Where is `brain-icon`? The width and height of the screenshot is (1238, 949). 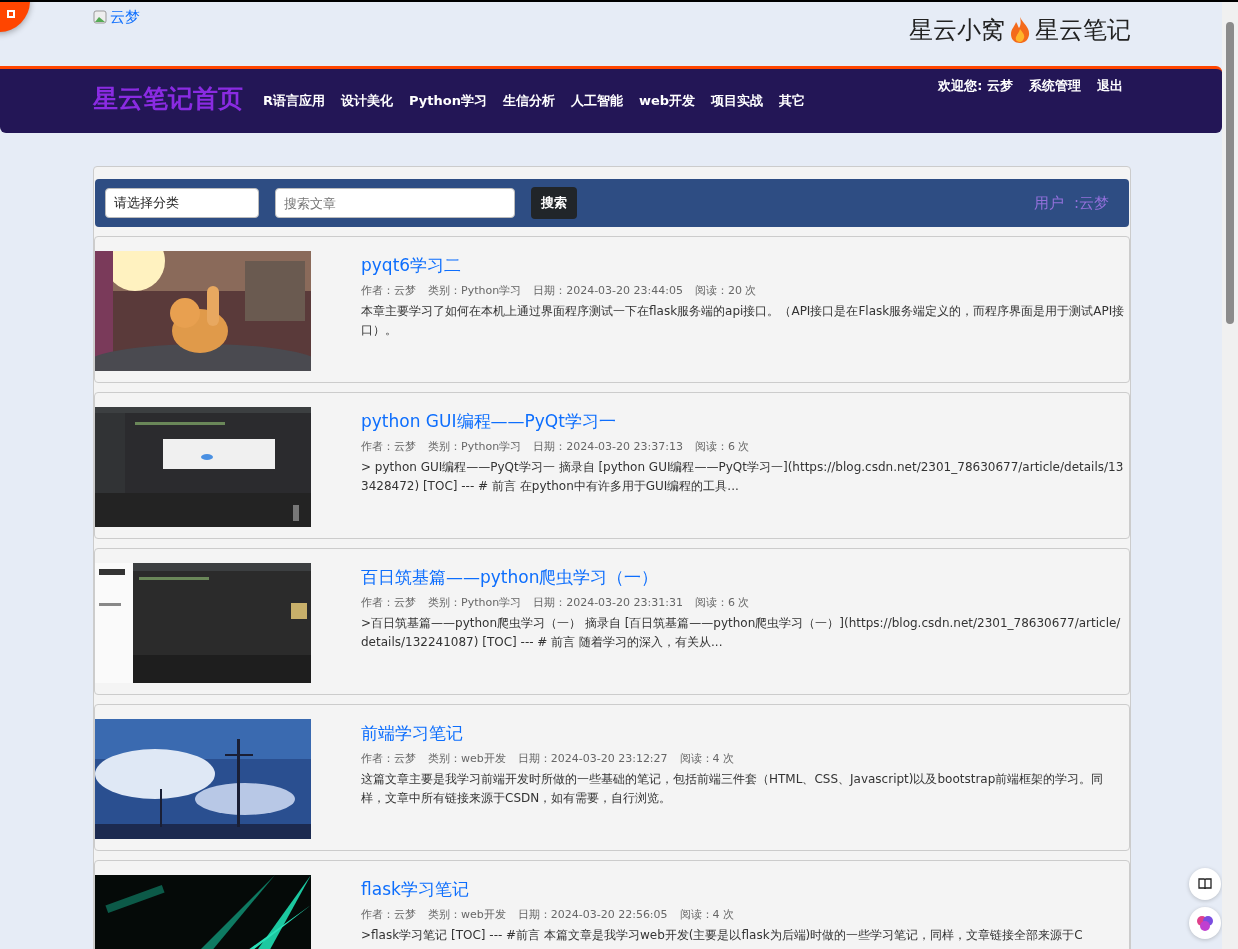 brain-icon is located at coordinates (1205, 923).